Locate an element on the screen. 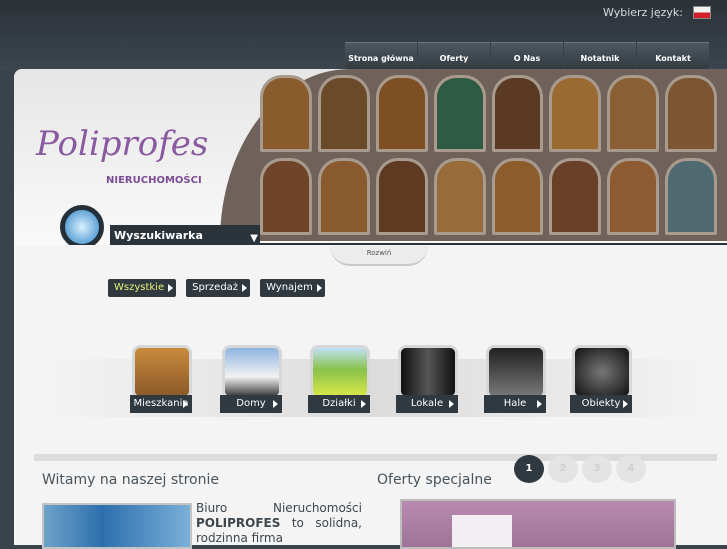  welcome-image is located at coordinates (117, 526).